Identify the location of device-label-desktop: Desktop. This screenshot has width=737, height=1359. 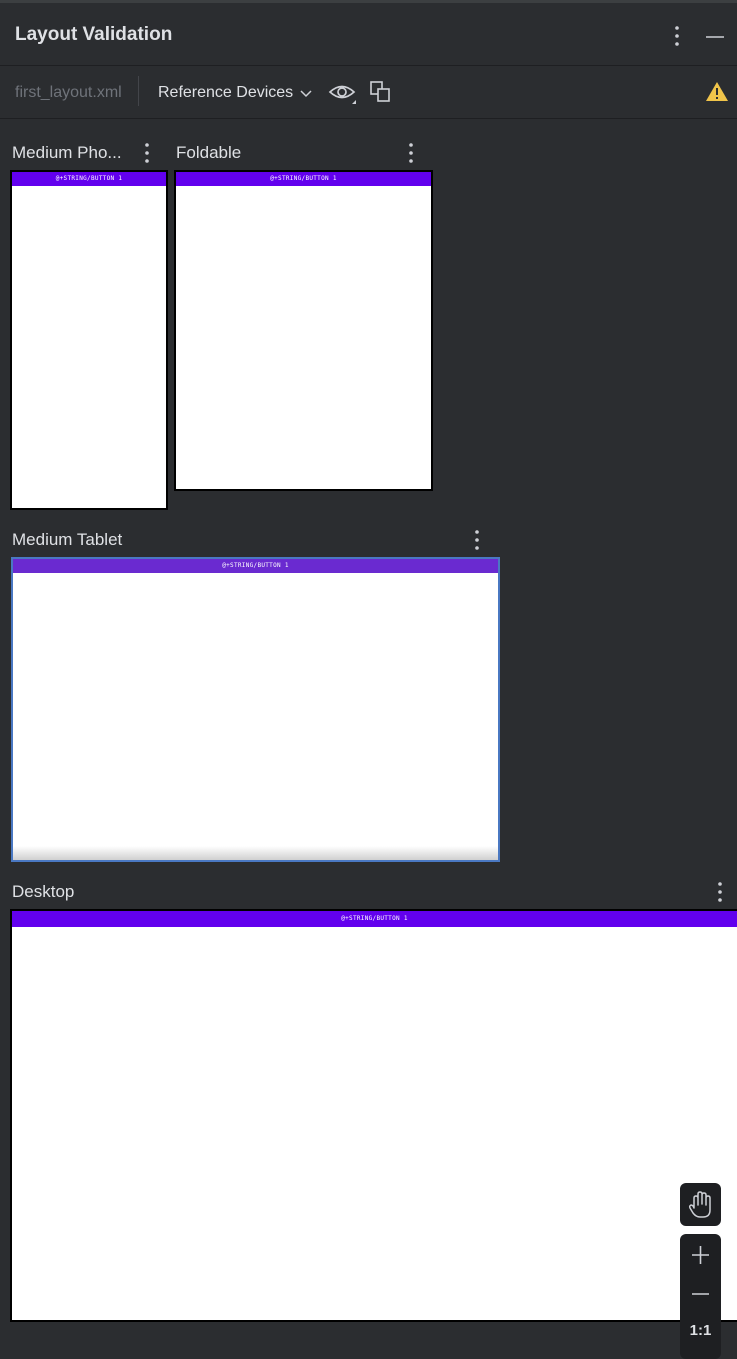
(43, 891).